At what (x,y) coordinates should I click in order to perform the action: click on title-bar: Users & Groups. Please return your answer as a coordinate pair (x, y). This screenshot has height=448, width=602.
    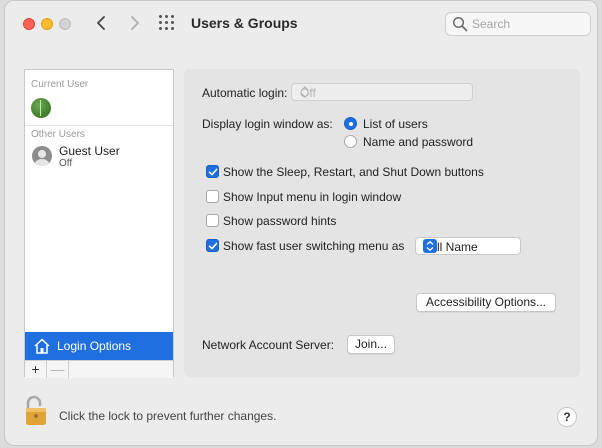
    Looking at the image, I should click on (301, 24).